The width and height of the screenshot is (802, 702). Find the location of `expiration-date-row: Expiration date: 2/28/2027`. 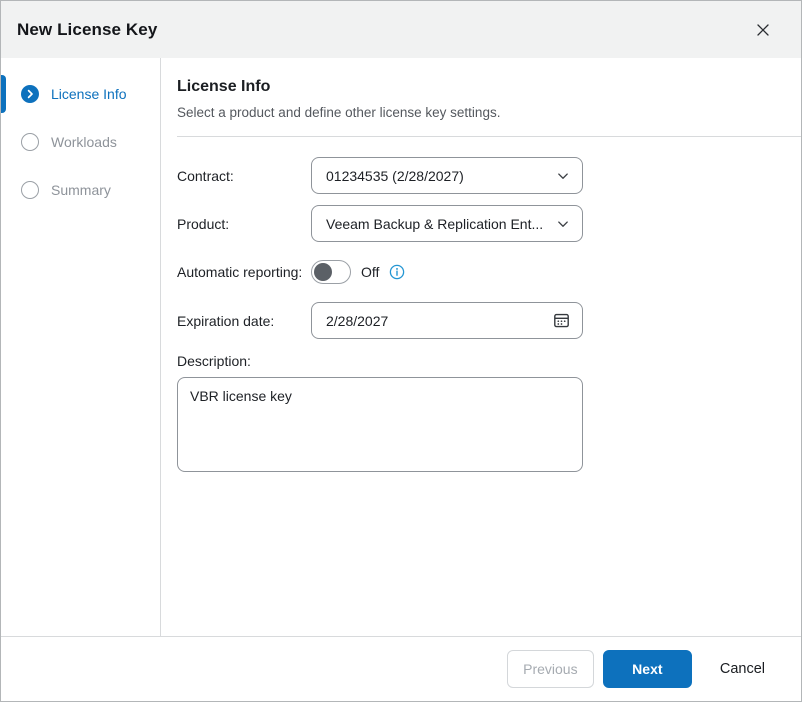

expiration-date-row: Expiration date: 2/28/2027 is located at coordinates (489, 320).